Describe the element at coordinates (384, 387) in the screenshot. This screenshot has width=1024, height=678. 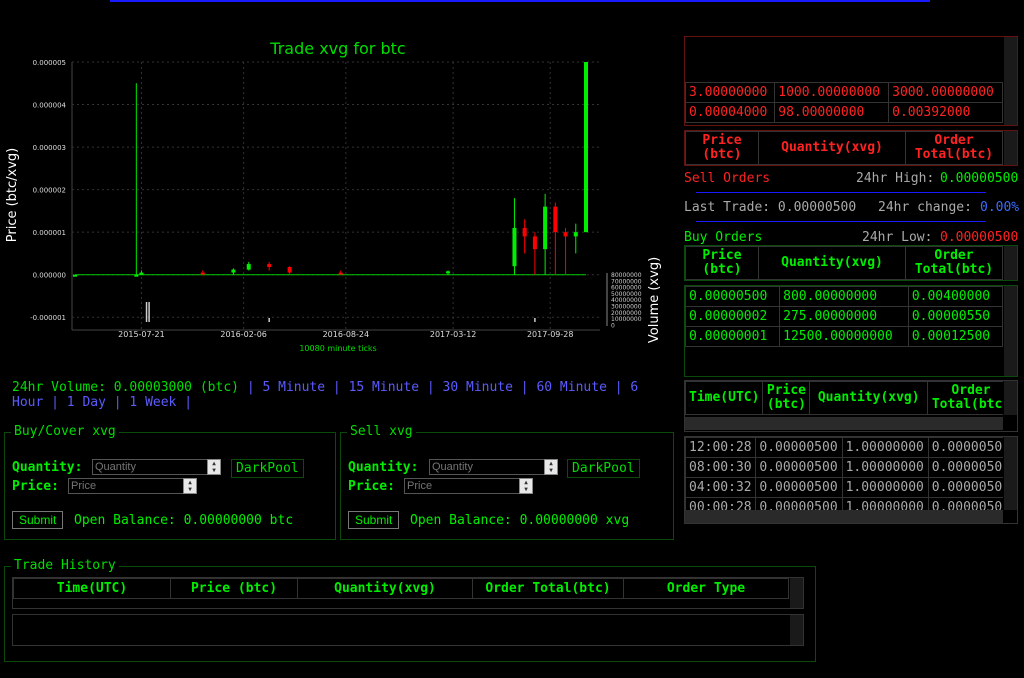
I see `link-15-minute: 15 Minute` at that location.